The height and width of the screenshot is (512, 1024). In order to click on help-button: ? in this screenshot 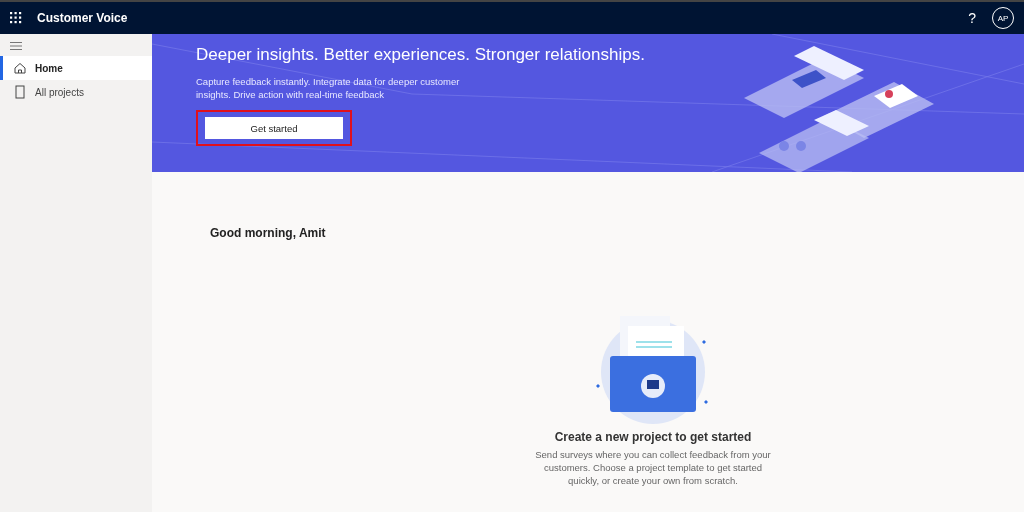, I will do `click(972, 18)`.